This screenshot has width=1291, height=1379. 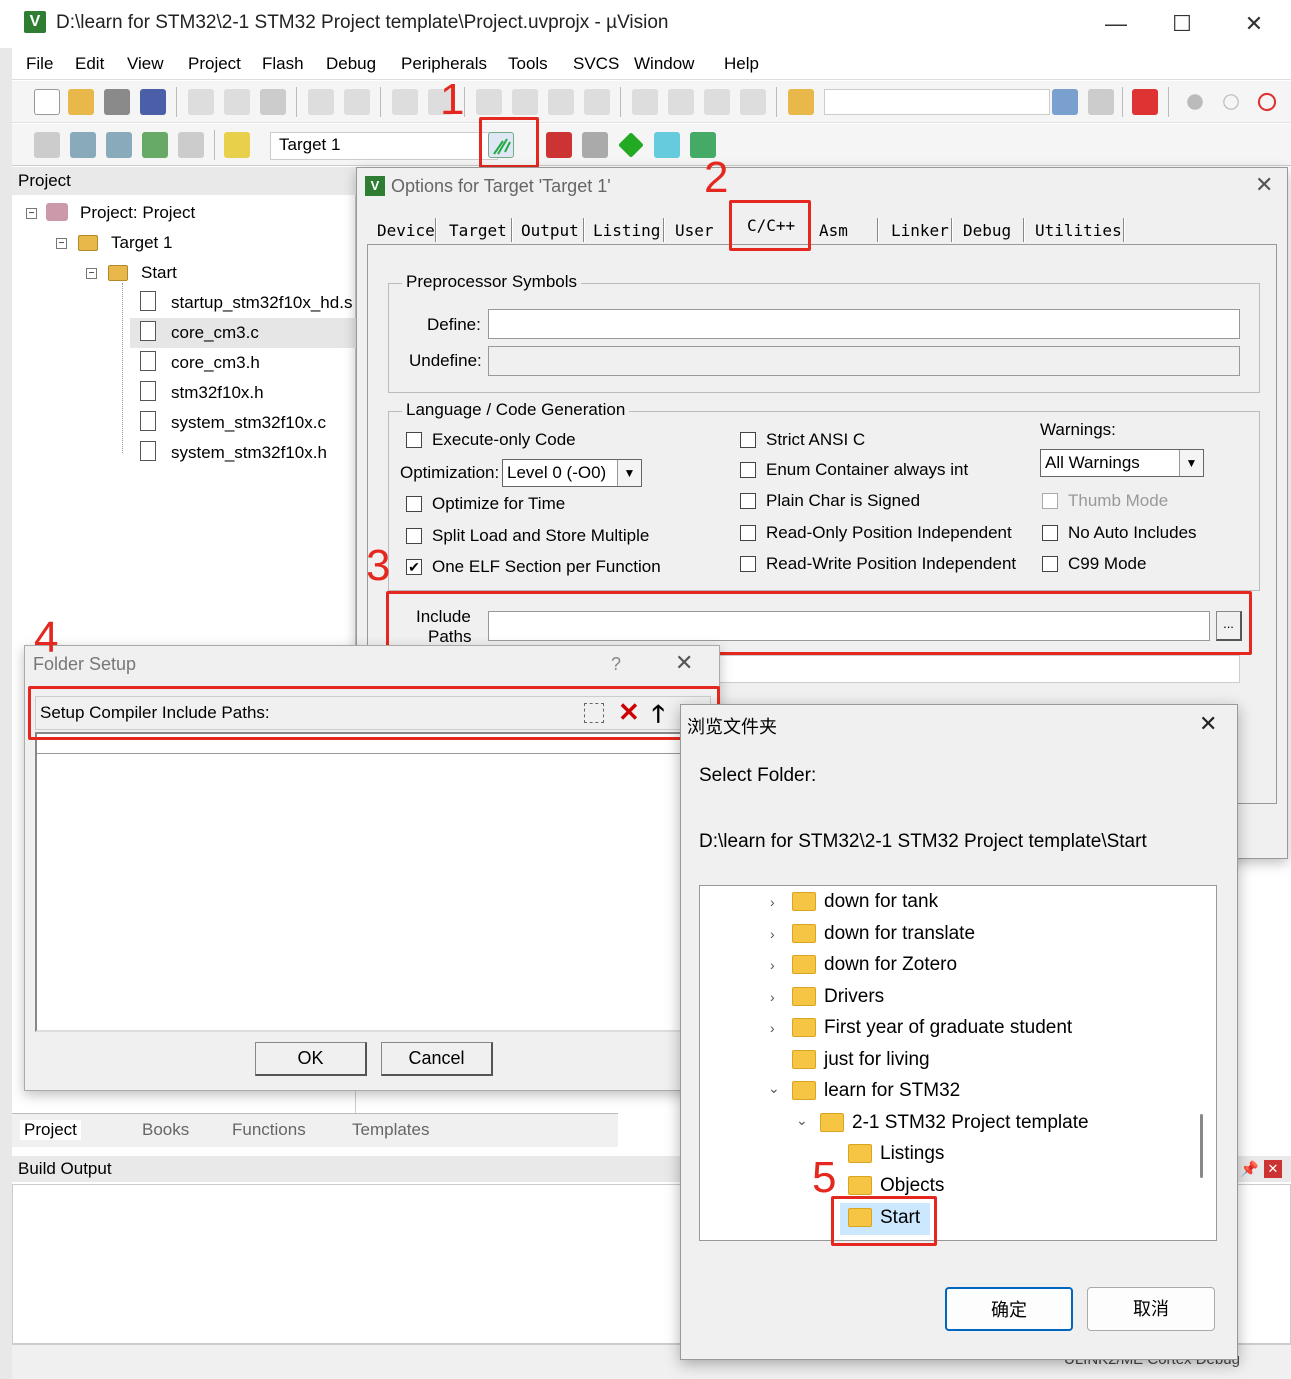 I want to click on menu-edit: Edit, so click(x=89, y=64).